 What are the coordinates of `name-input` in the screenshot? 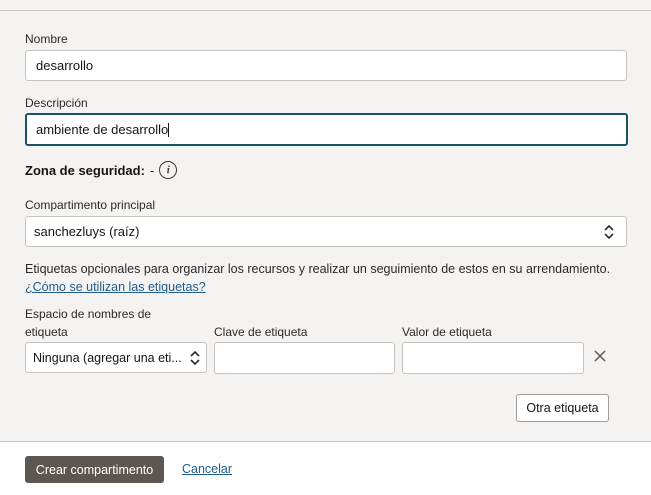 It's located at (326, 65).